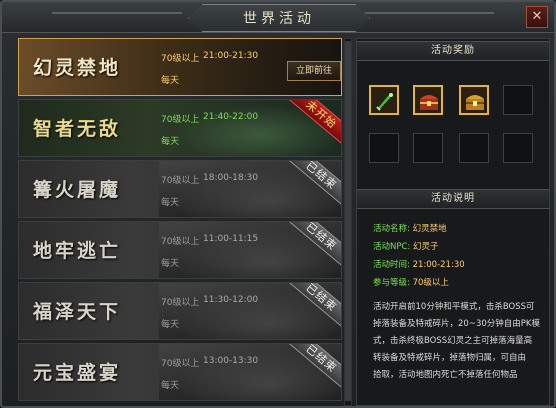 The height and width of the screenshot is (408, 556). Describe the element at coordinates (231, 361) in the screenshot. I see `activity-time: 13:00-13:30` at that location.